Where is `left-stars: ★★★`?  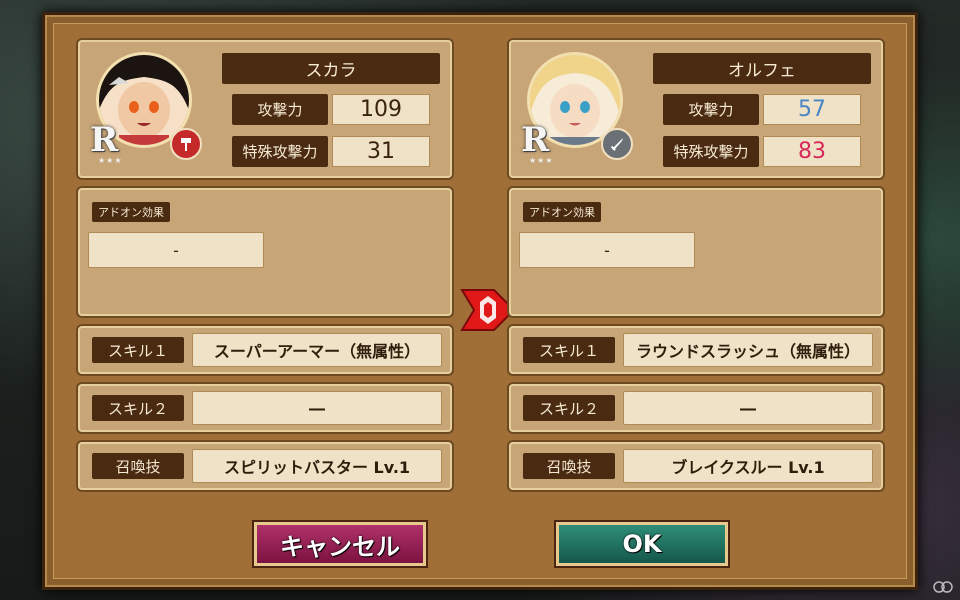
left-stars: ★★★ is located at coordinates (110, 160).